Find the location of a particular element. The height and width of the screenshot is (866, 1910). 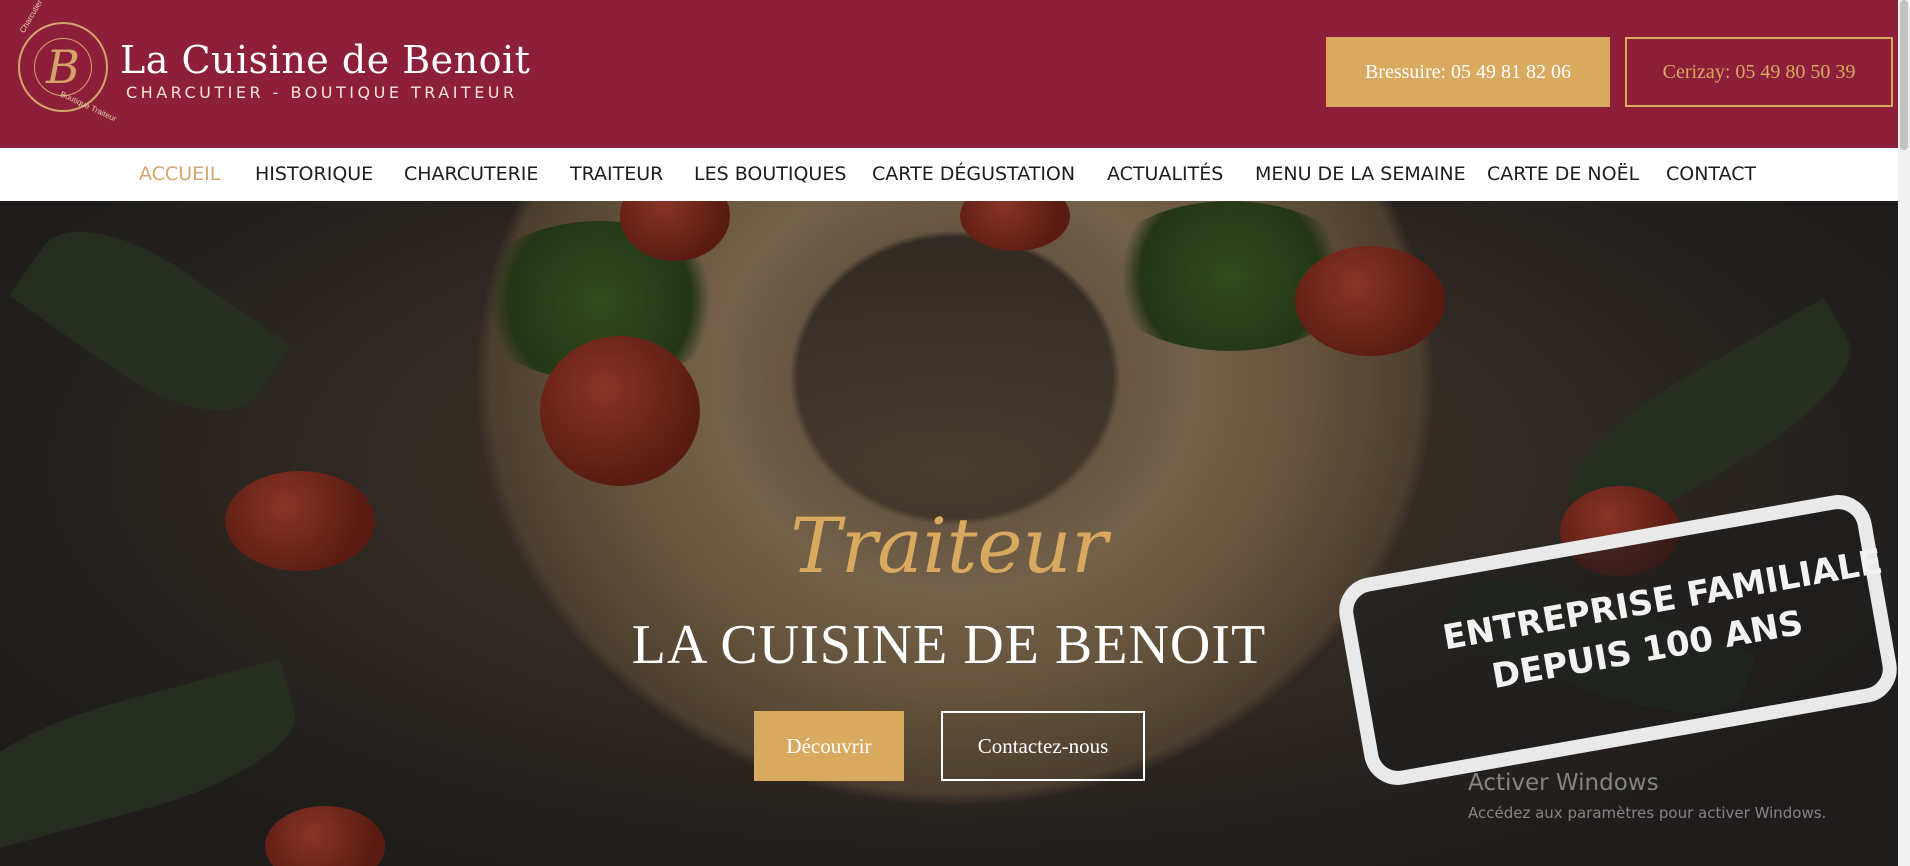

logo-letter: B is located at coordinates (63, 67).